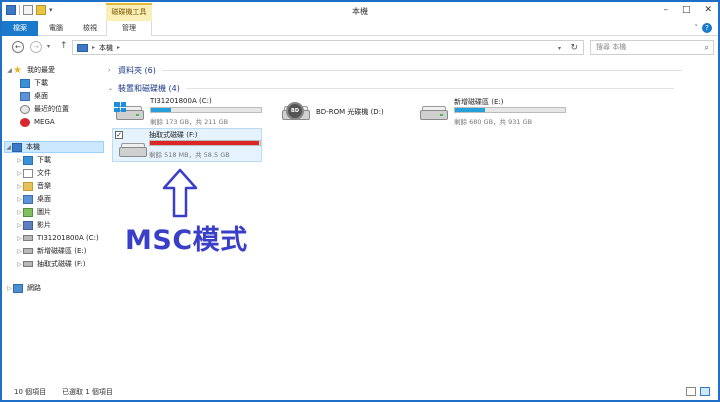  What do you see at coordinates (652, 47) in the screenshot?
I see `search-input: 搜尋 本機 ⌕` at bounding box center [652, 47].